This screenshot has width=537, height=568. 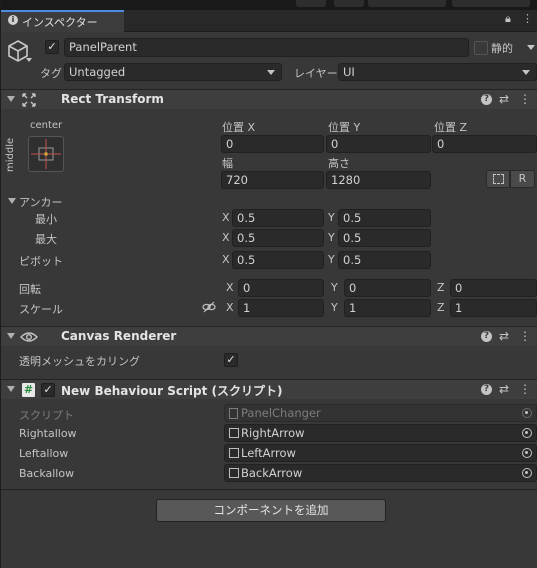 I want to click on pos-z-label: 位置 Z, so click(x=451, y=127).